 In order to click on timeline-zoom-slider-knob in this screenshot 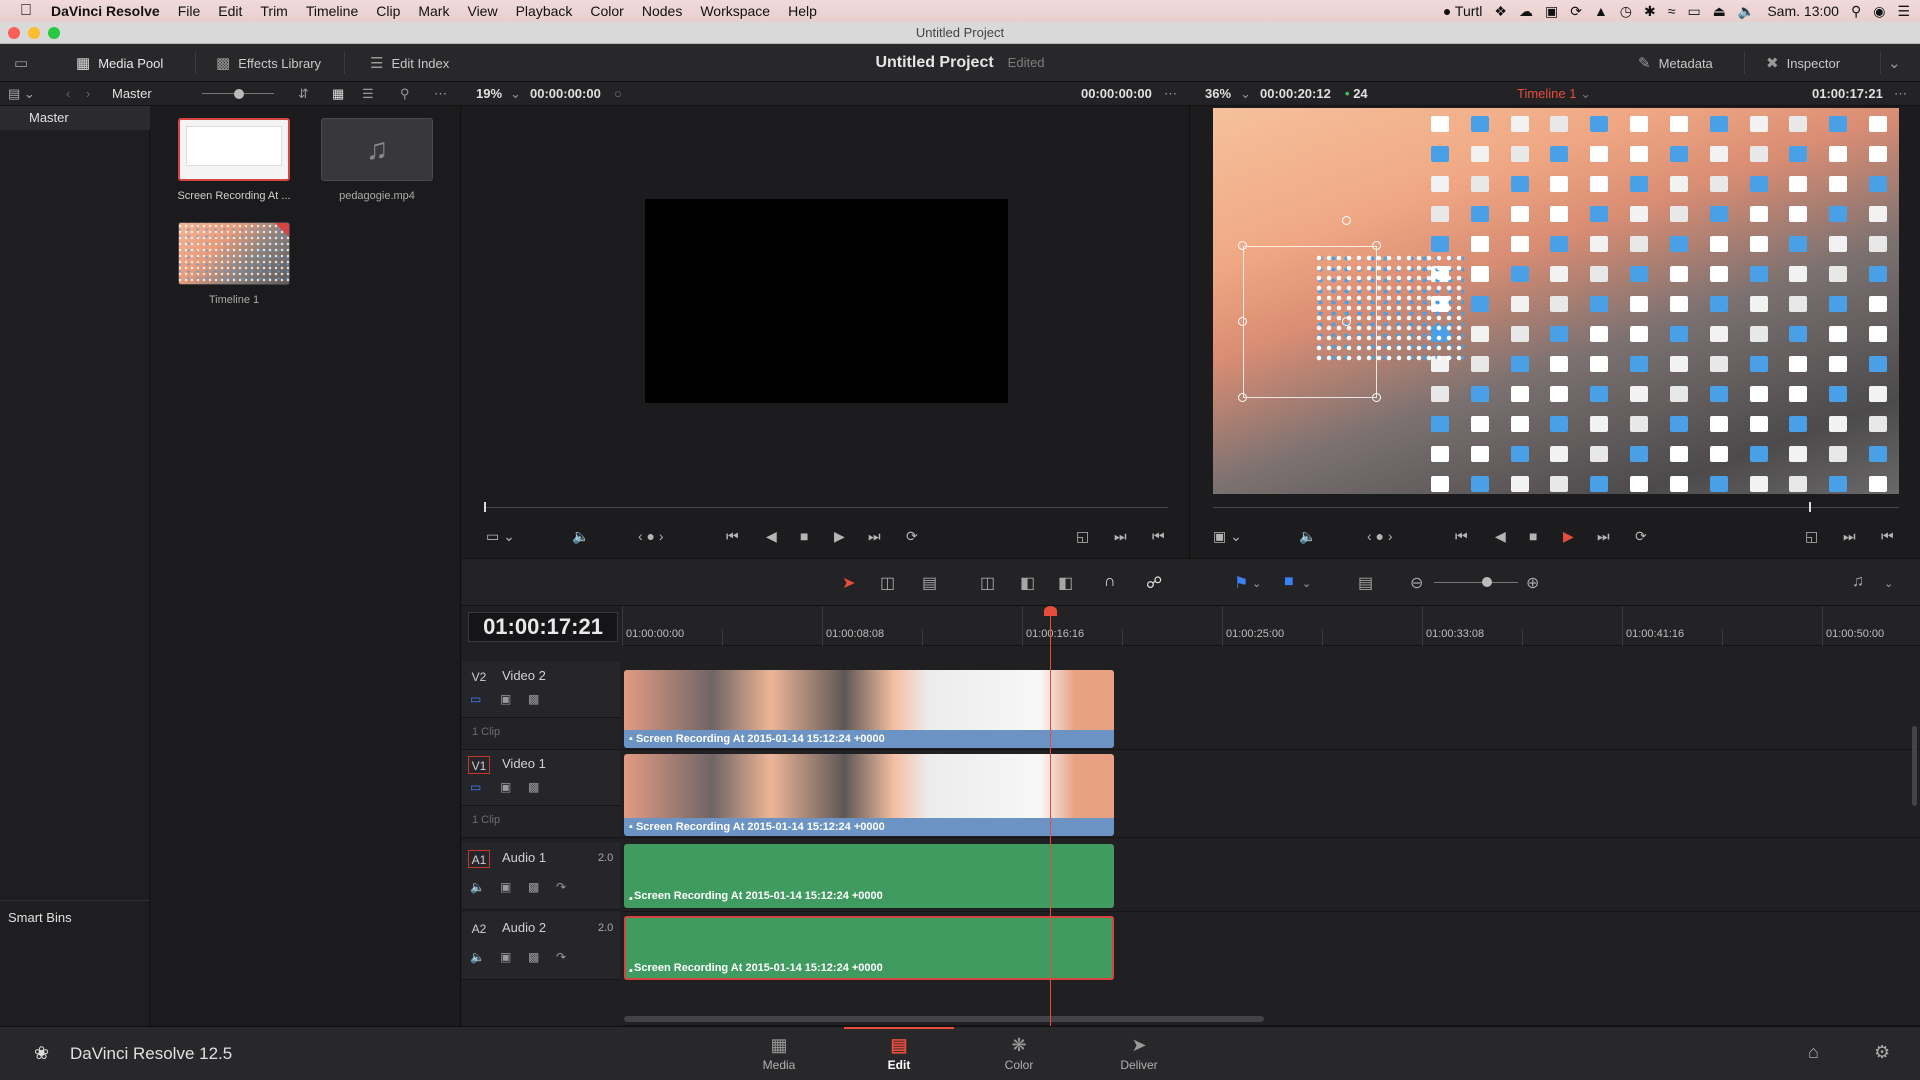, I will do `click(1487, 582)`.